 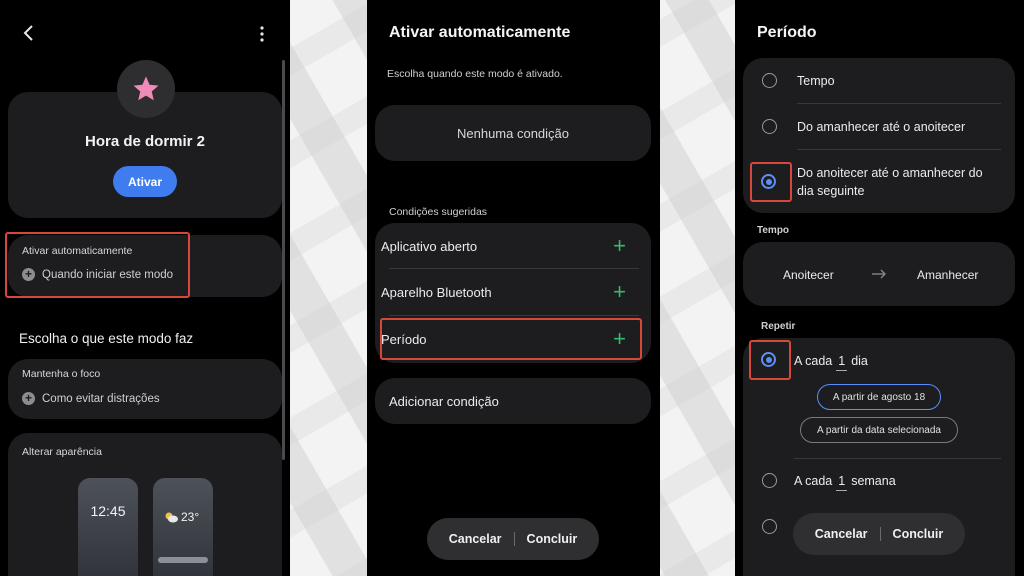 I want to click on clock-time: 12:45, so click(x=108, y=511).